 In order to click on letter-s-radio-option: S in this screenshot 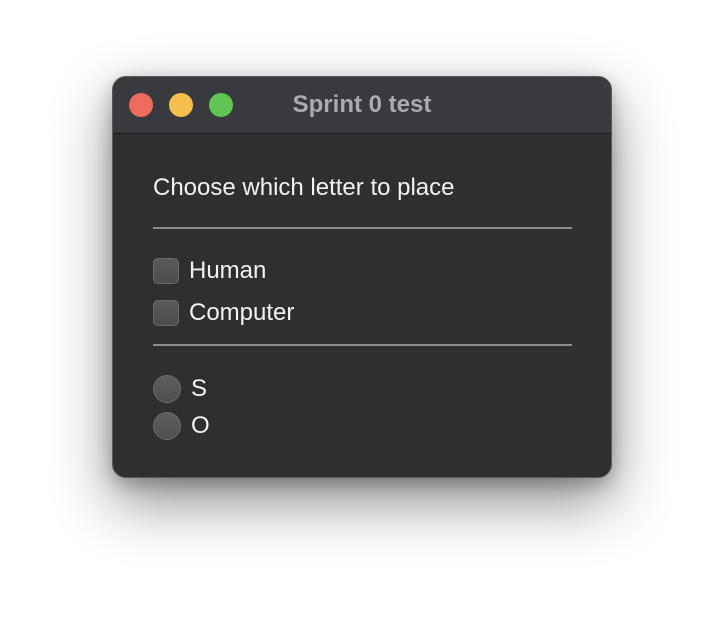, I will do `click(180, 389)`.